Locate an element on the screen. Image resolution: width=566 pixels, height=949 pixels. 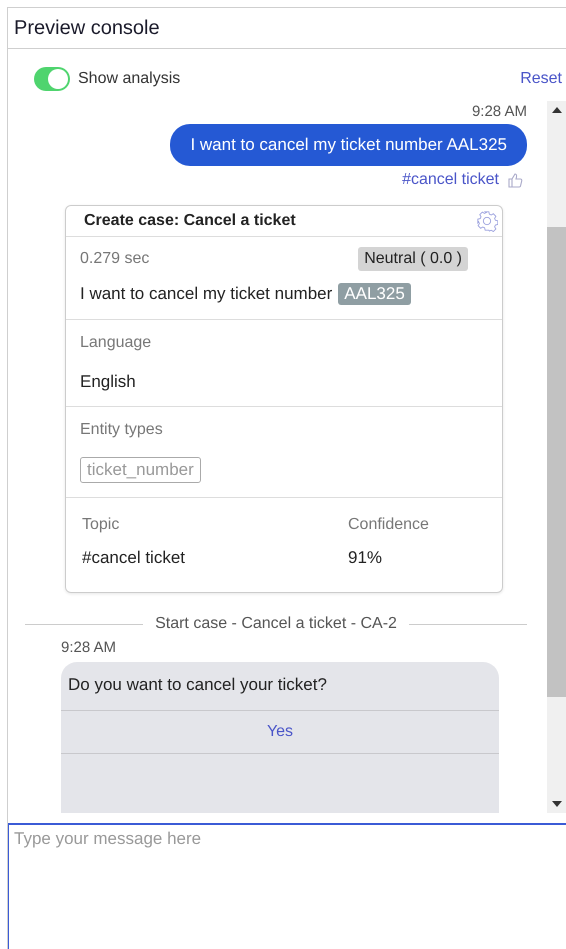
sentiment-tag: Neutral ( 0.0 ) is located at coordinates (413, 259).